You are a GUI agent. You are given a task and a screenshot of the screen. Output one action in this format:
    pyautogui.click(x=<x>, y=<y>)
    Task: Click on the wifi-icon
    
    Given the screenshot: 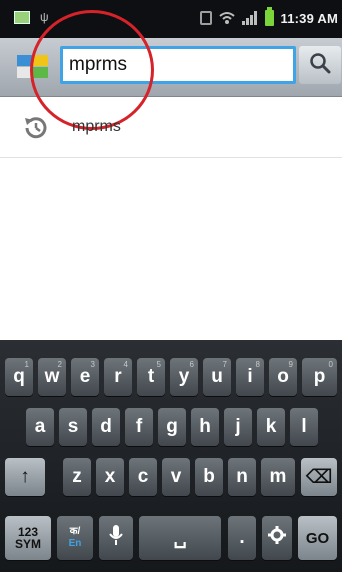 What is the action you would take?
    pyautogui.click(x=226, y=18)
    